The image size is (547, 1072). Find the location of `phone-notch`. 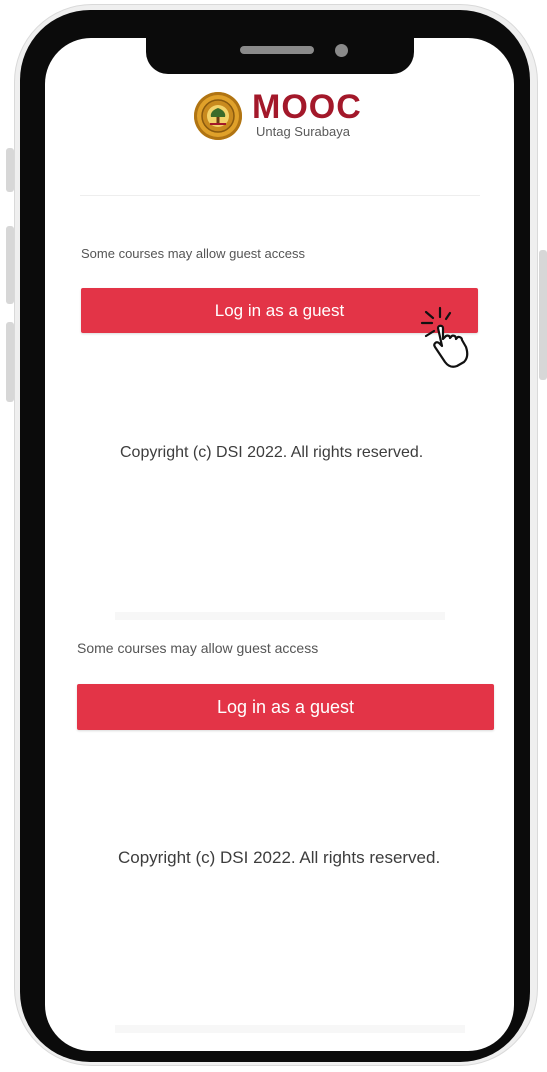

phone-notch is located at coordinates (280, 42).